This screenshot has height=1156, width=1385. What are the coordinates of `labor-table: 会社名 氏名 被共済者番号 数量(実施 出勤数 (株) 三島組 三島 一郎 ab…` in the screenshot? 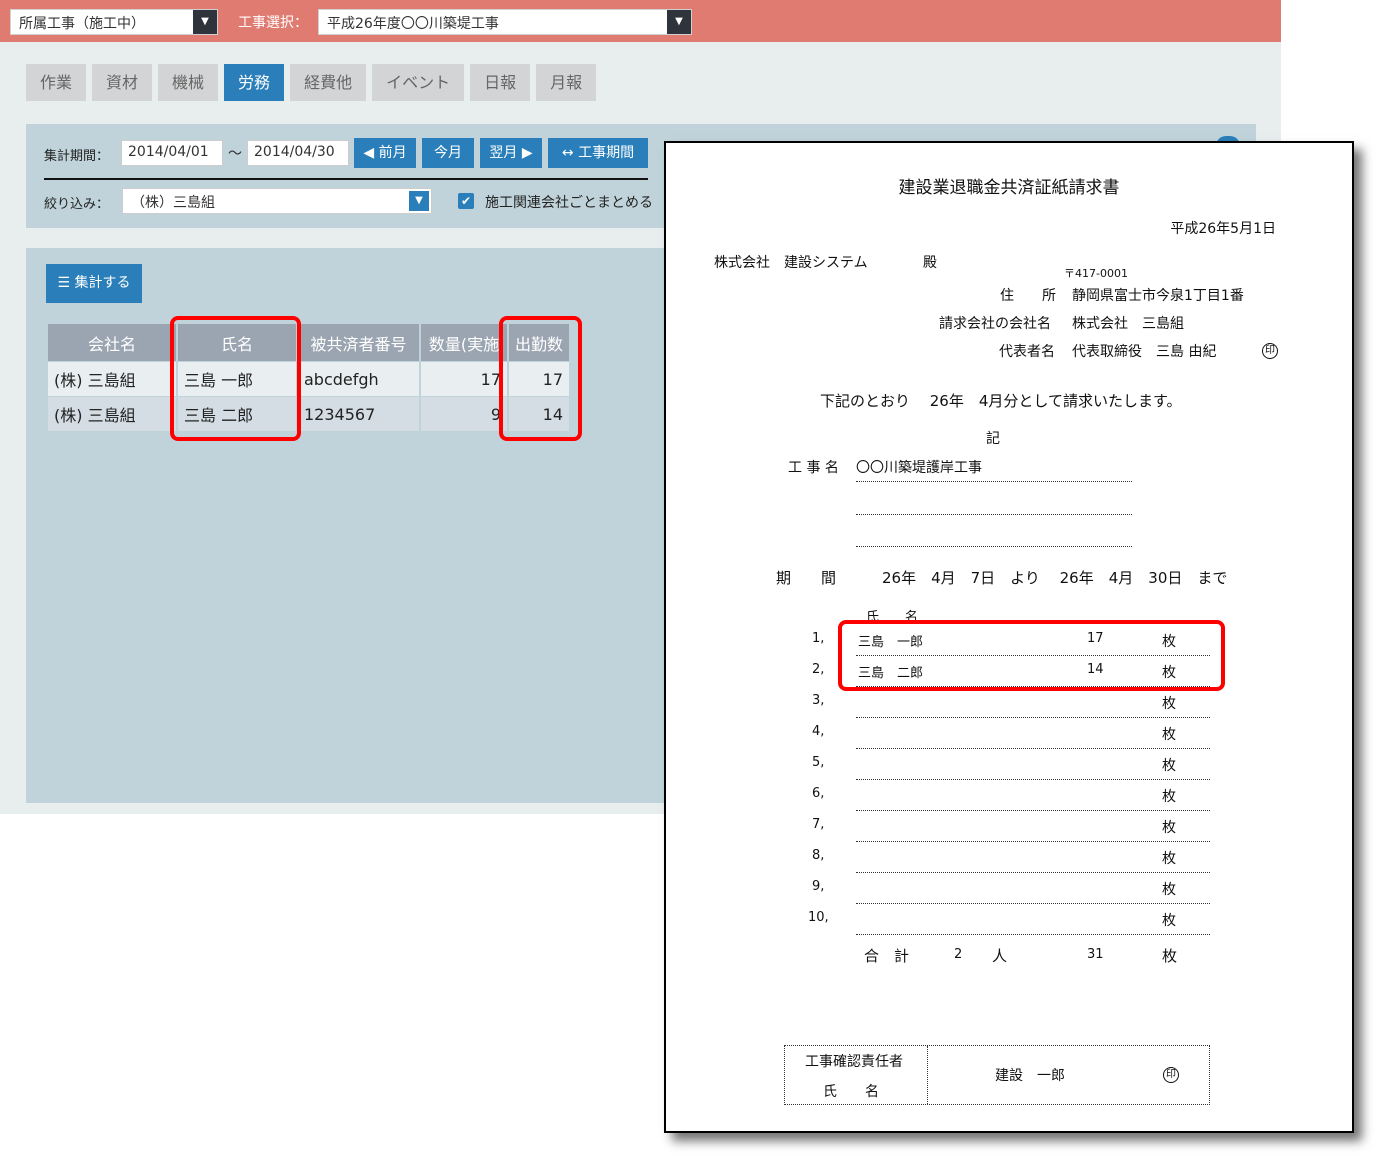 It's located at (308, 377).